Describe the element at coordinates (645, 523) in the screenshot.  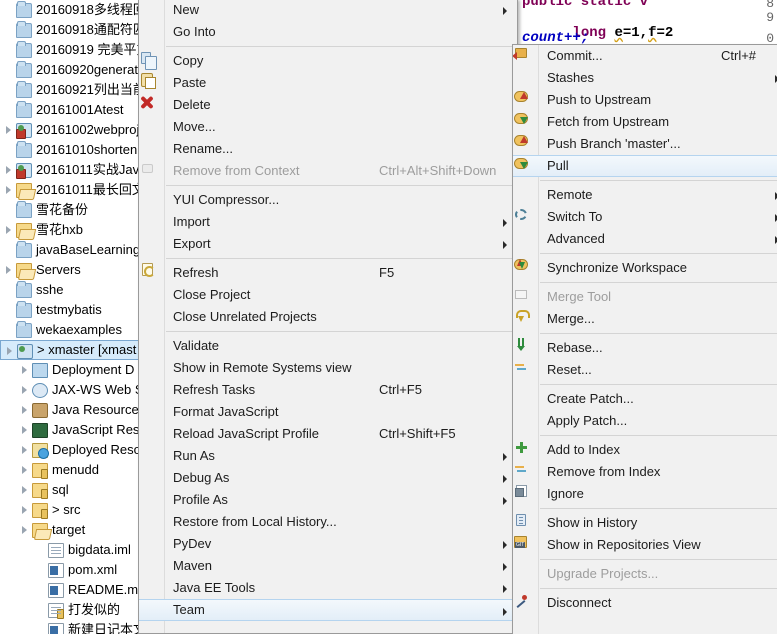
I see `menu-item-show-in-history: Show in History` at that location.